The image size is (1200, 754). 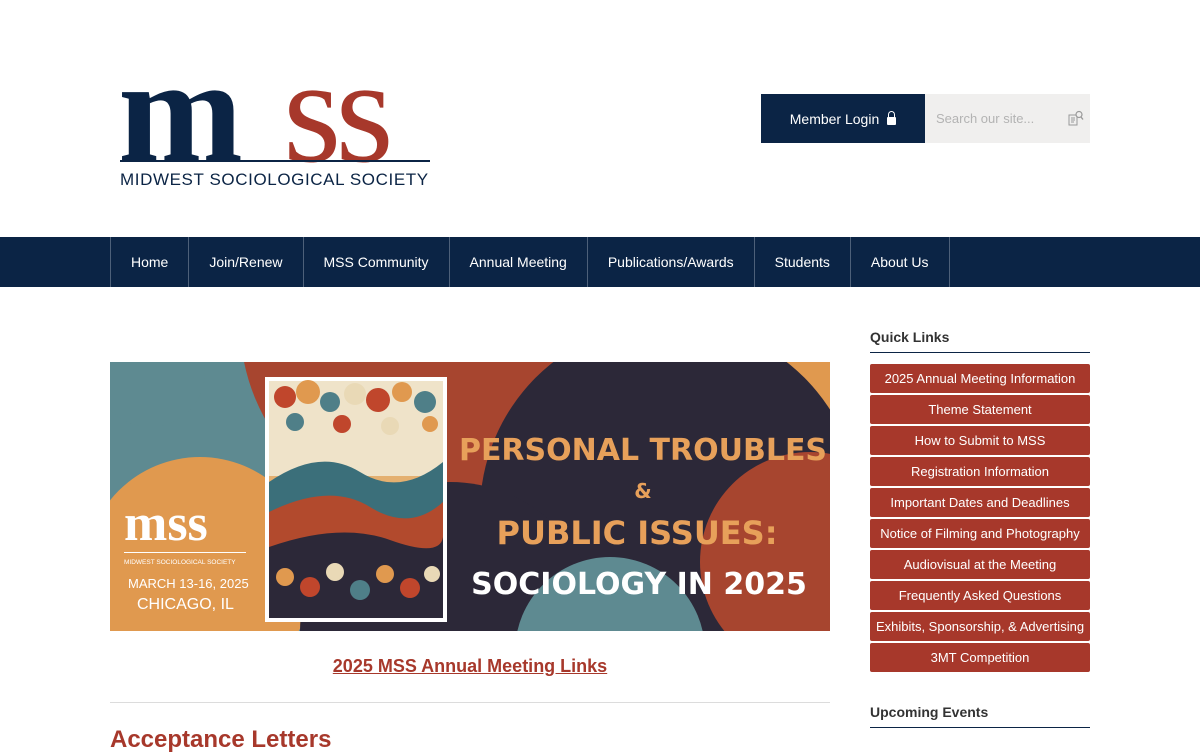 I want to click on nav-join-renew: Join/Renew, so click(x=246, y=262).